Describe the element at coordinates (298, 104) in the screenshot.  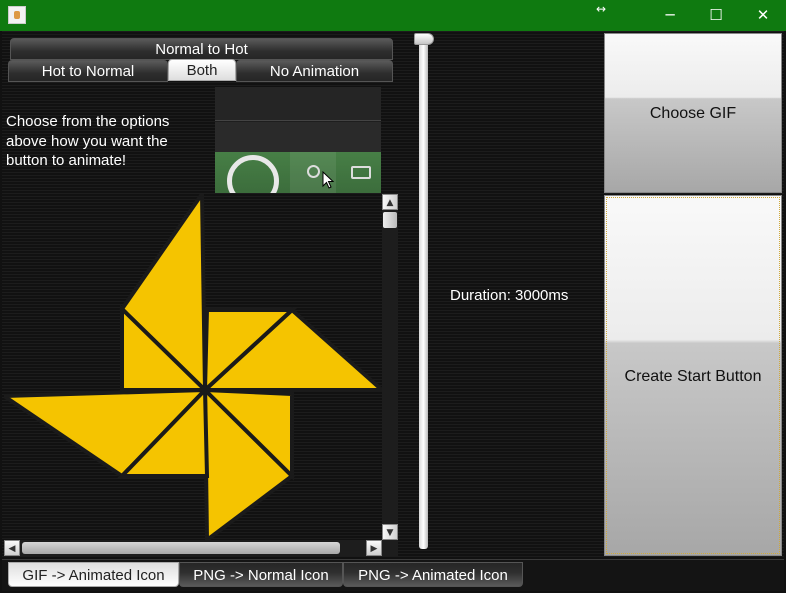
I see `preview-top-area` at that location.